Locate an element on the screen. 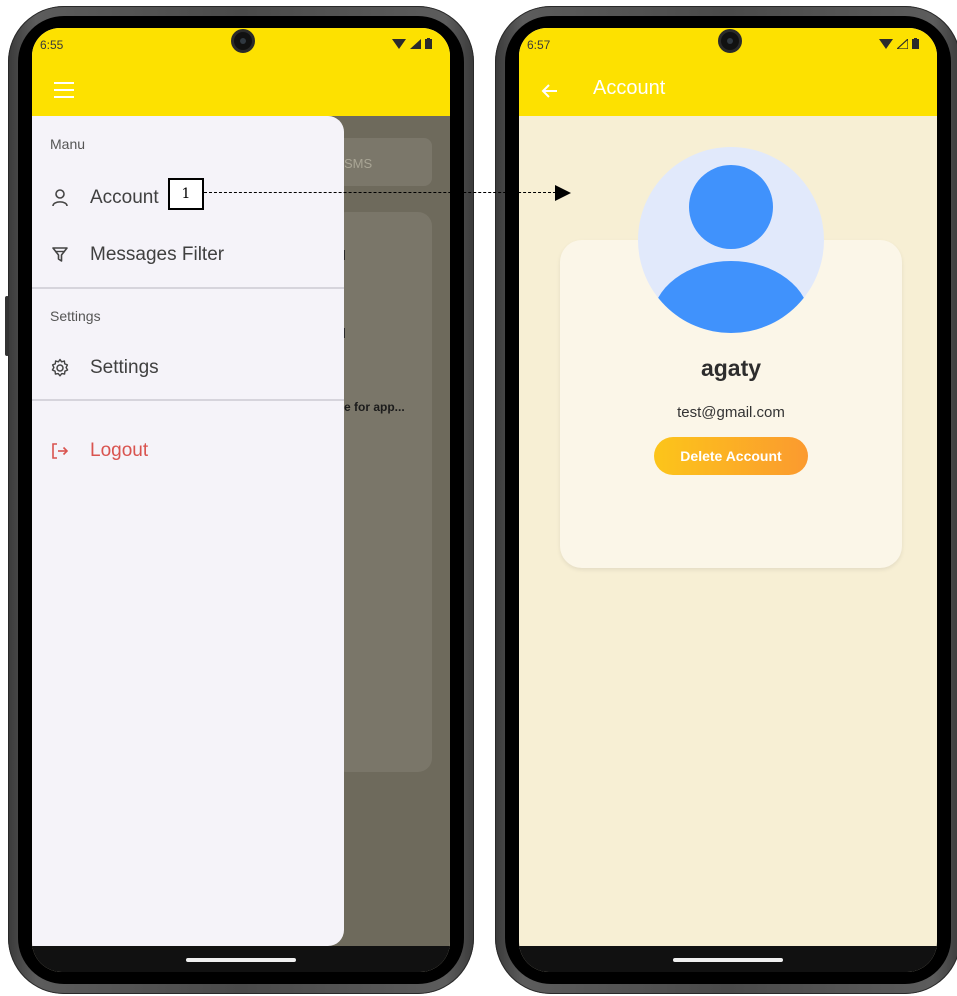 This screenshot has width=957, height=996. user-name: agaty is located at coordinates (731, 368).